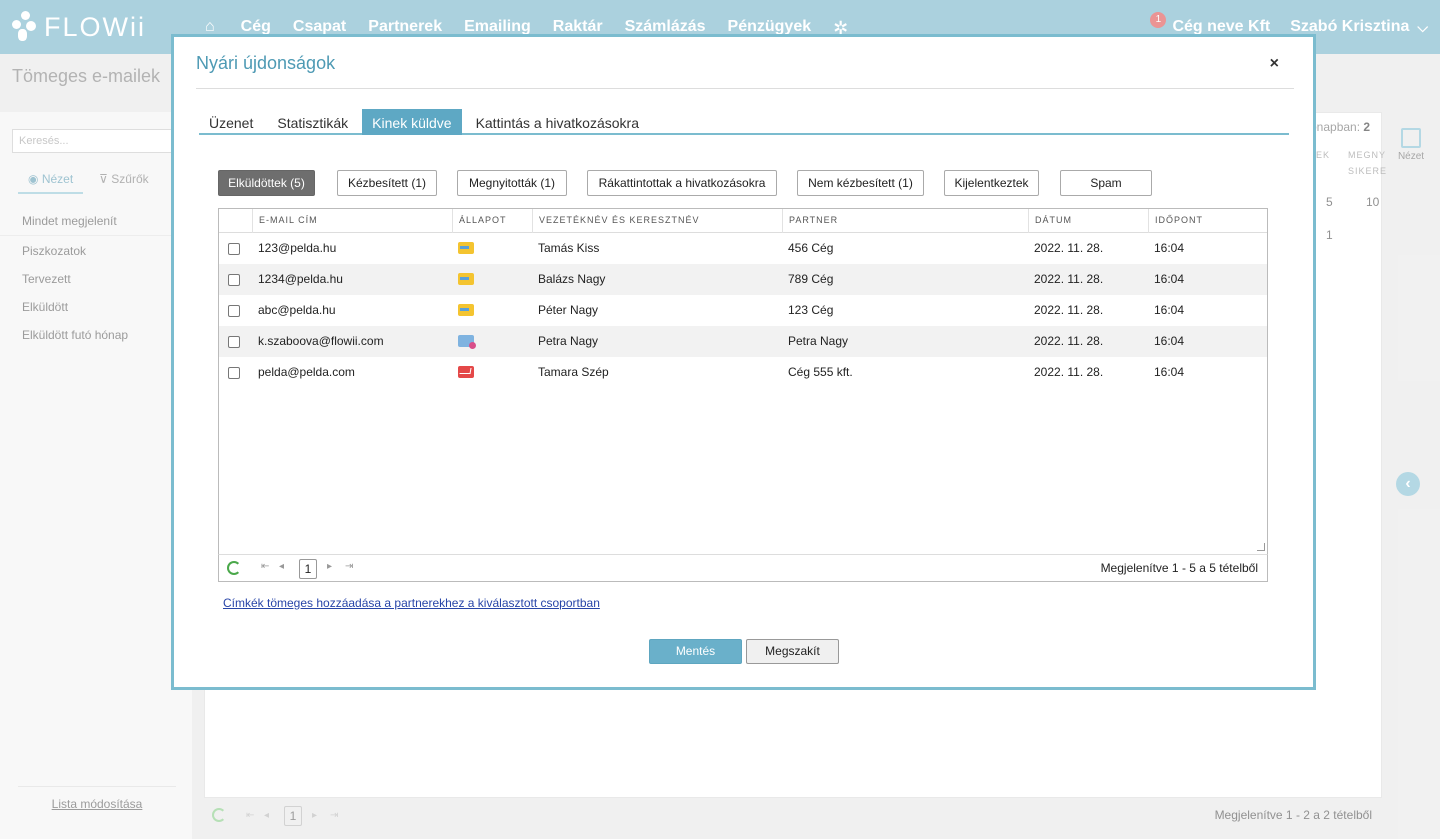 This screenshot has width=1440, height=839. Describe the element at coordinates (1179, 568) in the screenshot. I see `pager-info: Megjelenítve 1 - 5 a 5 tételből` at that location.